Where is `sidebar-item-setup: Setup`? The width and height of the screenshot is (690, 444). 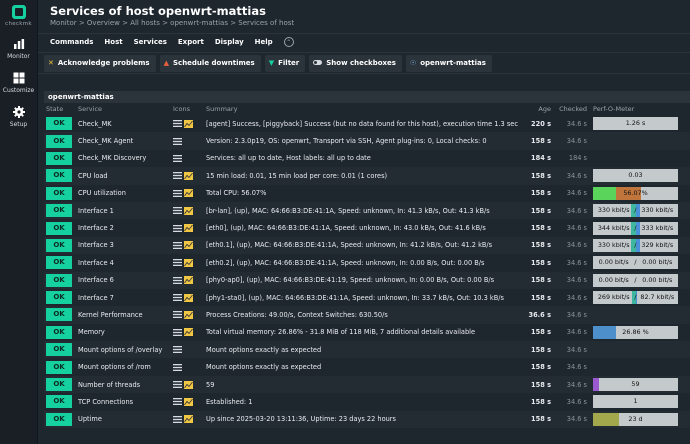 sidebar-item-setup: Setup is located at coordinates (18, 117).